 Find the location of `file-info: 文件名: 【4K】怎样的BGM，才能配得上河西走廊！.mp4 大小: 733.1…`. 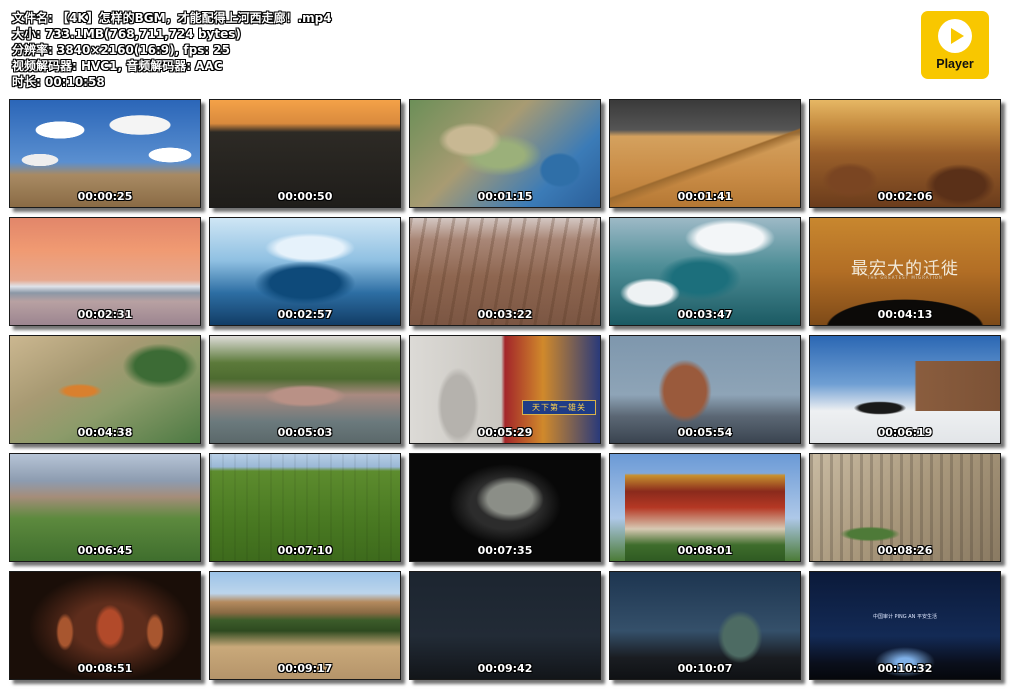

file-info: 文件名: 【4K】怎样的BGM，才能配得上河西走廊！.mp4 大小: 733.1… is located at coordinates (172, 50).